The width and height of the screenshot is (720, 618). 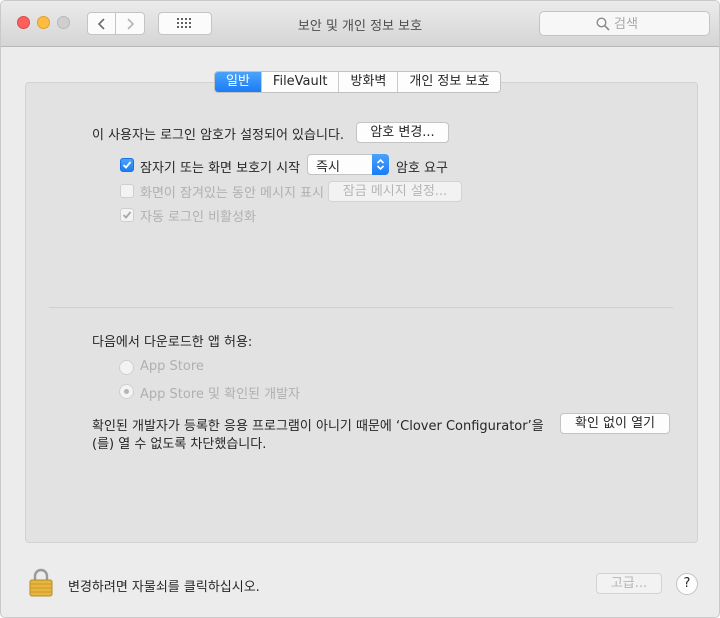 What do you see at coordinates (659, 24) in the screenshot?
I see `search-input` at bounding box center [659, 24].